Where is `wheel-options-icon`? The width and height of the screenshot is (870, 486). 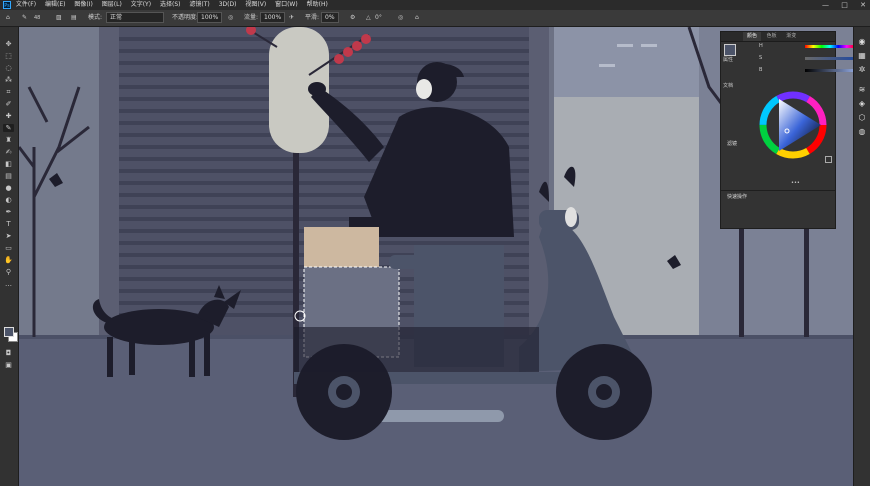 wheel-options-icon is located at coordinates (828, 159).